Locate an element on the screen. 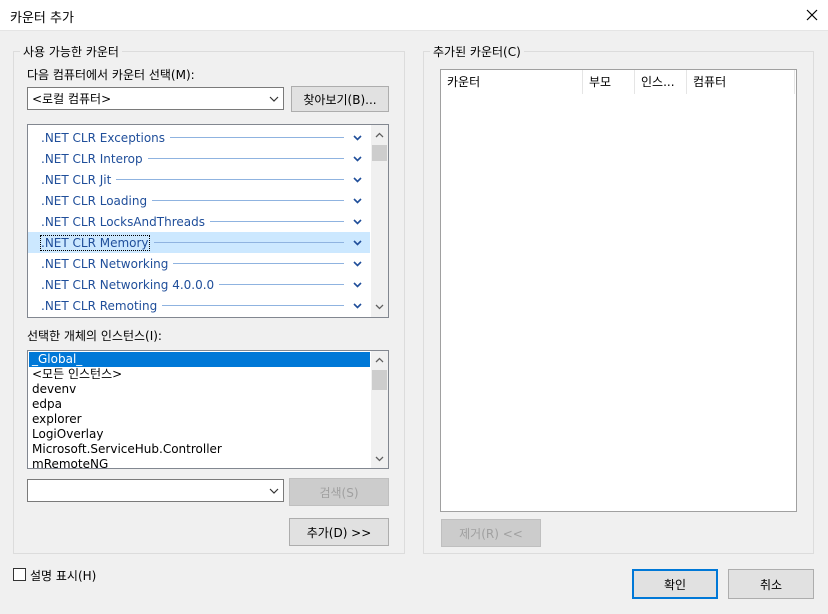  counter-object-item: .NET CLR Memory is located at coordinates (199, 242).